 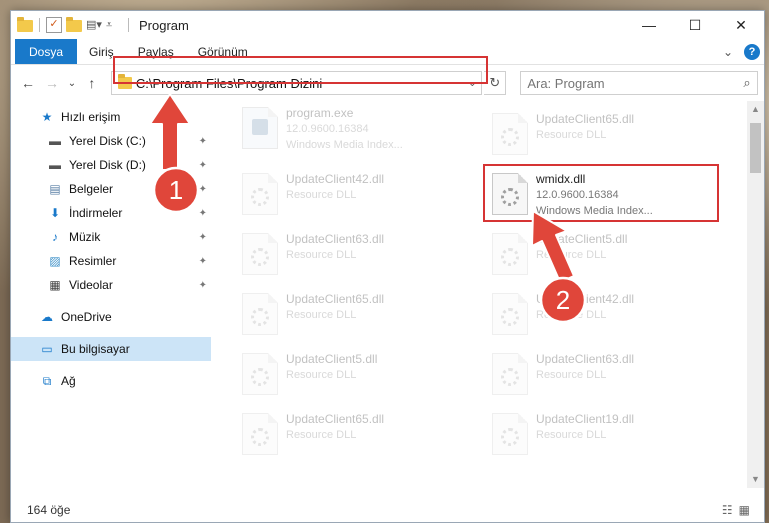 I want to click on sidebar-item-label: Yerel Disk (D:), so click(x=107, y=165).